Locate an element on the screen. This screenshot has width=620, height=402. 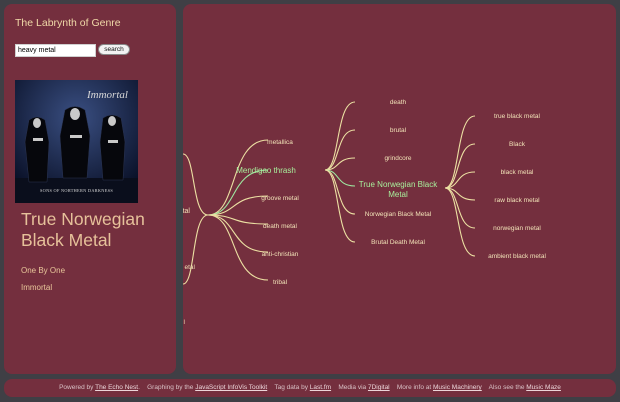
search-button: search is located at coordinates (114, 49).